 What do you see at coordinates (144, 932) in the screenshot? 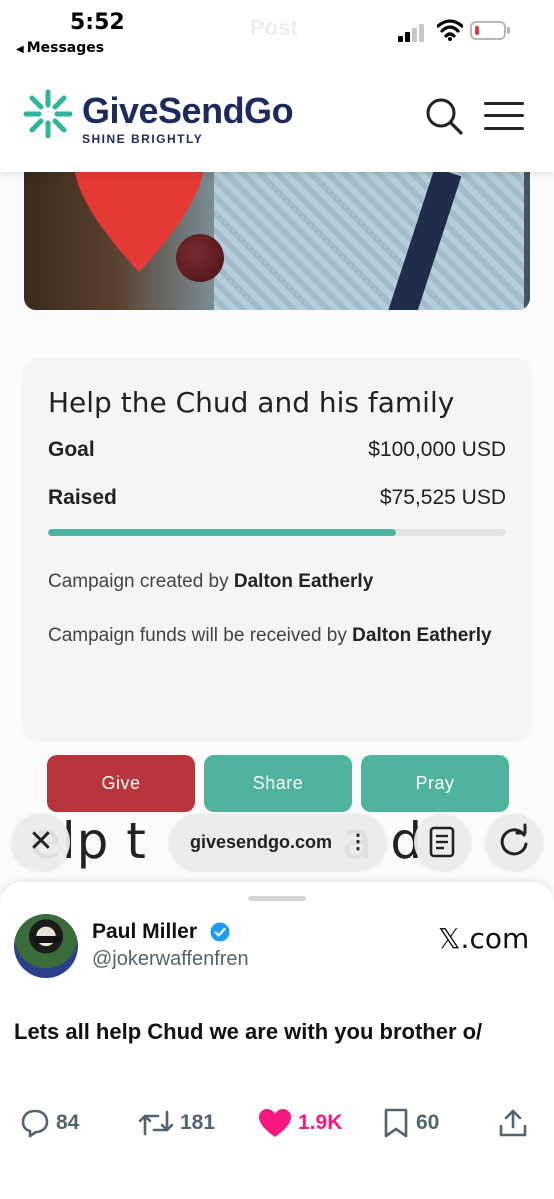
I see `tweet-author-name: Paul Miller` at bounding box center [144, 932].